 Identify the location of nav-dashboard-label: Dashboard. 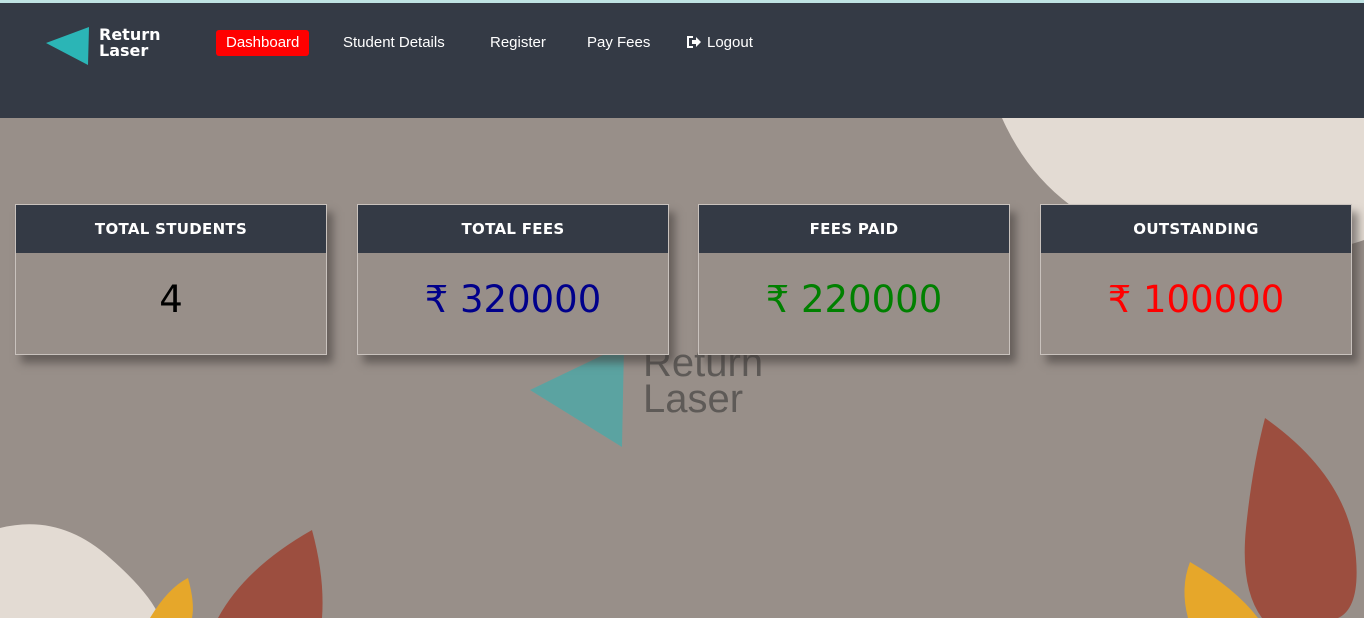
(263, 42).